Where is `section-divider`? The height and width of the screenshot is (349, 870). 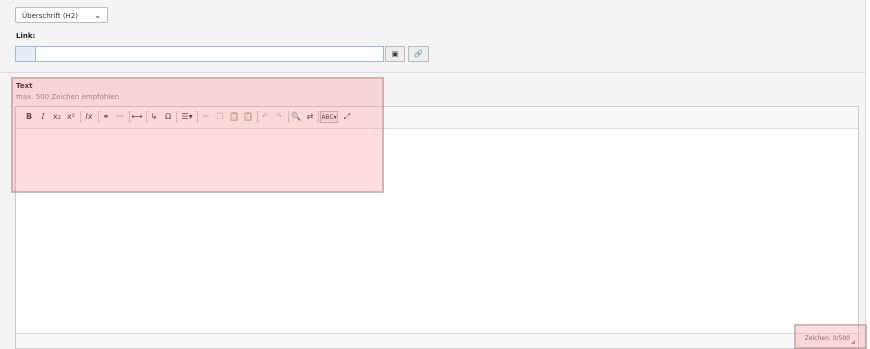 section-divider is located at coordinates (432, 72).